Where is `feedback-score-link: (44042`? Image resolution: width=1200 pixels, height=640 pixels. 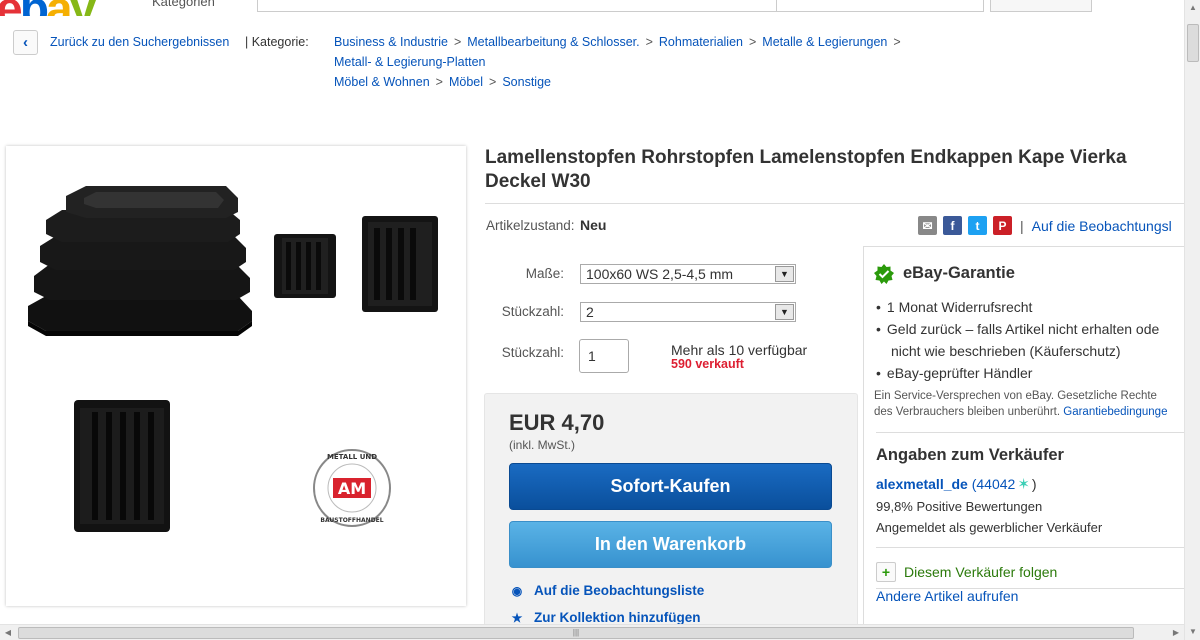 feedback-score-link: (44042 is located at coordinates (994, 484).